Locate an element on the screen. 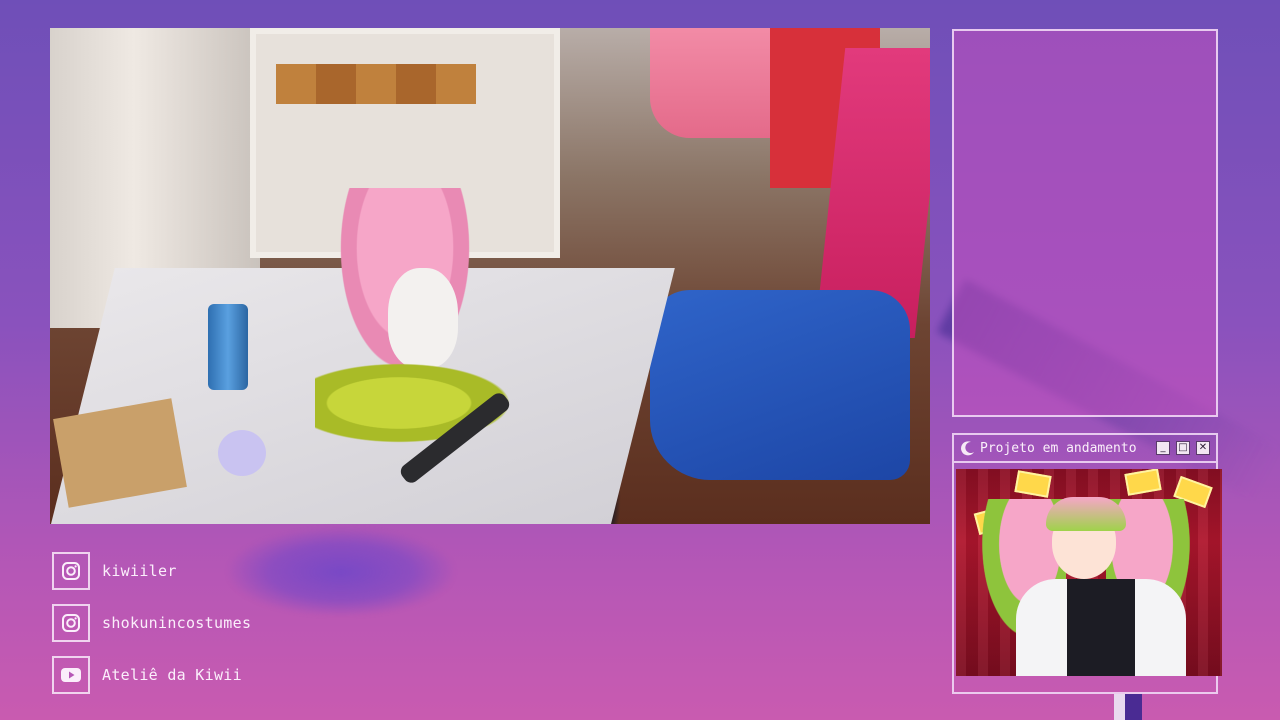 This screenshot has width=1280, height=720. close-button: ✕ is located at coordinates (1203, 448).